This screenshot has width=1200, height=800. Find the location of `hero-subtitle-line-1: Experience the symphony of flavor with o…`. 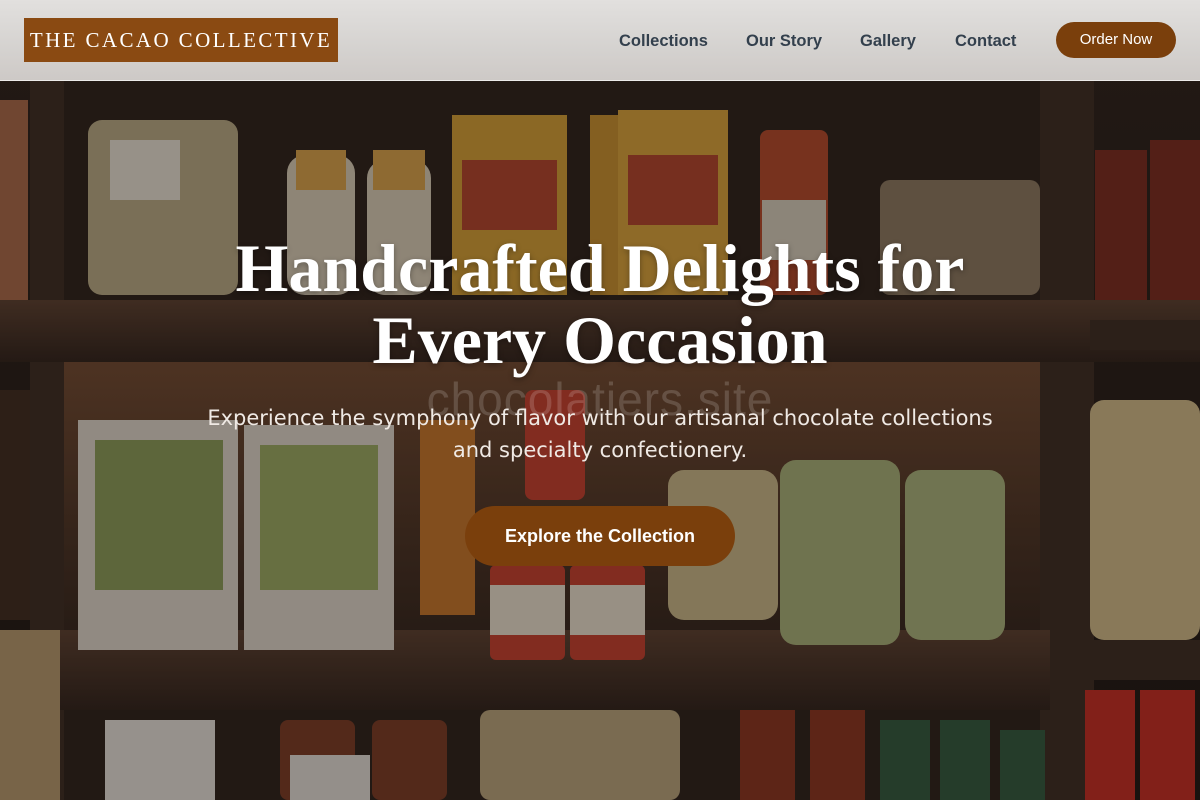

hero-subtitle-line-1: Experience the symphony of flavor with o… is located at coordinates (600, 418).